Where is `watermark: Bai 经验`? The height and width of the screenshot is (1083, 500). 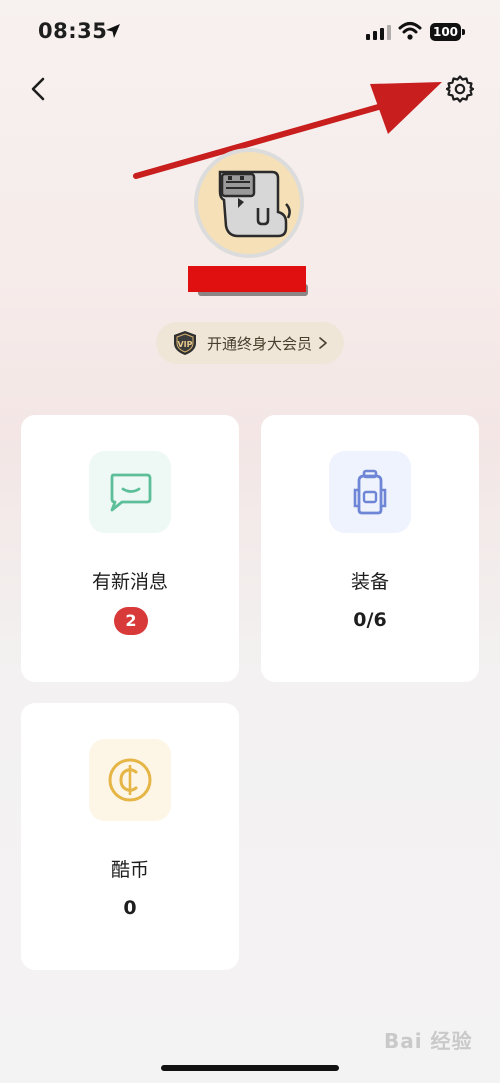
watermark: Bai 经验 is located at coordinates (428, 1041).